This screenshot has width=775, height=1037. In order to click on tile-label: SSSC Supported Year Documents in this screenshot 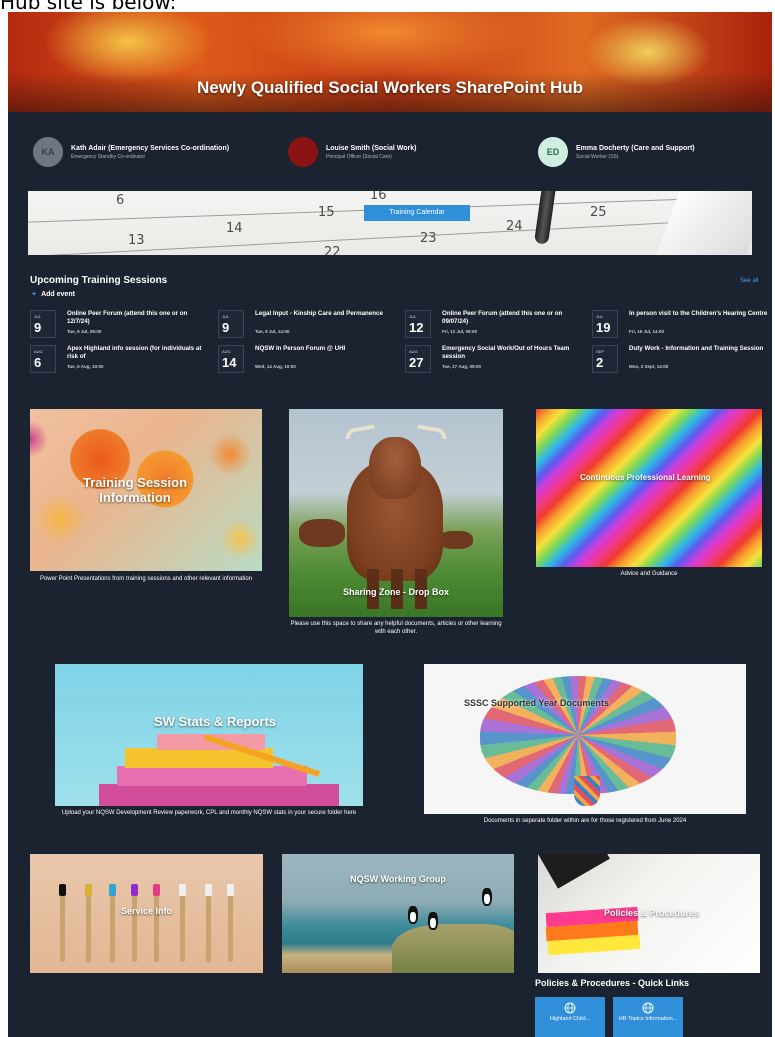, I will do `click(536, 703)`.